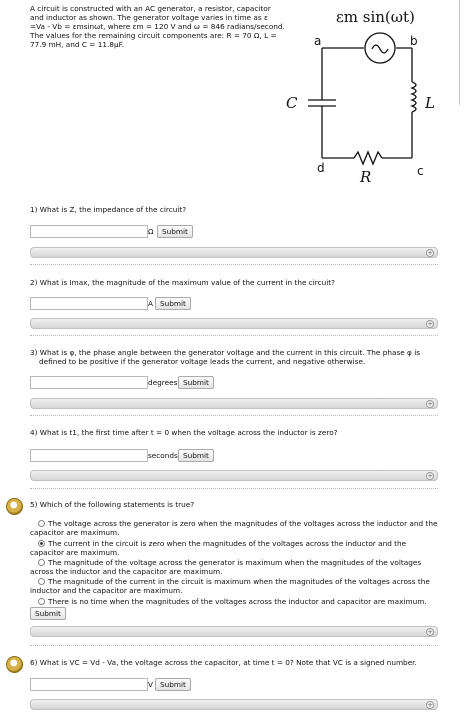 Image resolution: width=474 pixels, height=713 pixels. What do you see at coordinates (196, 455) in the screenshot?
I see `submit-button-4: Submit` at bounding box center [196, 455].